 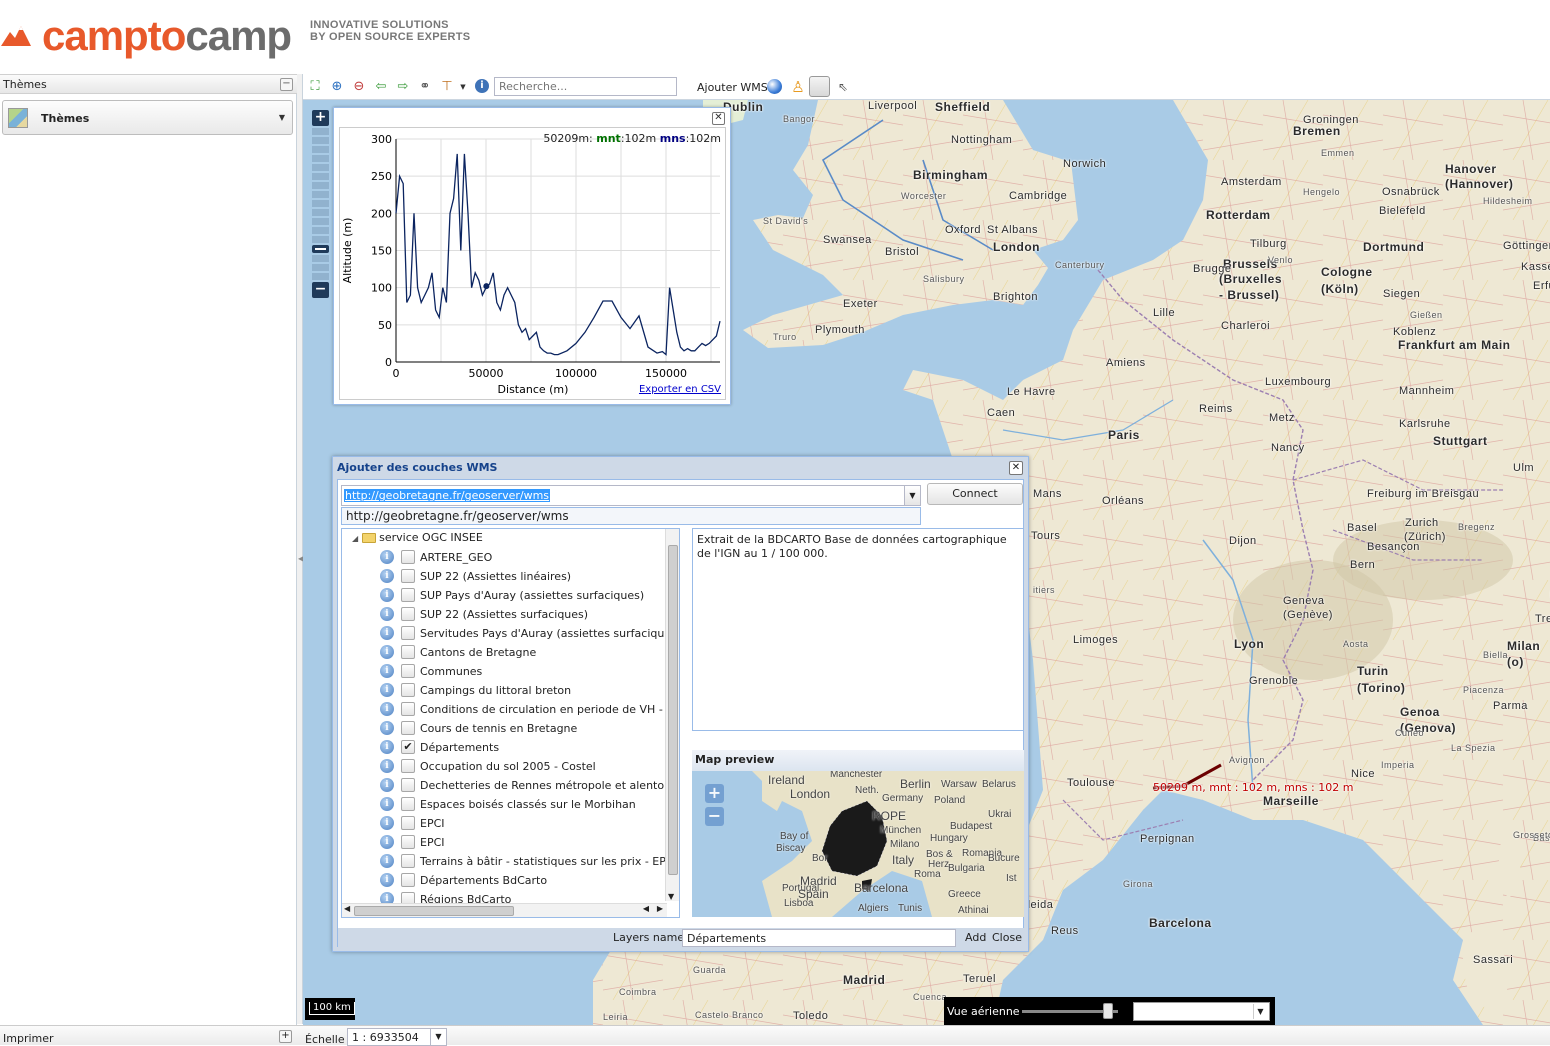 What do you see at coordinates (680, 389) in the screenshot?
I see `export-csv-link: Exporter en CSV` at bounding box center [680, 389].